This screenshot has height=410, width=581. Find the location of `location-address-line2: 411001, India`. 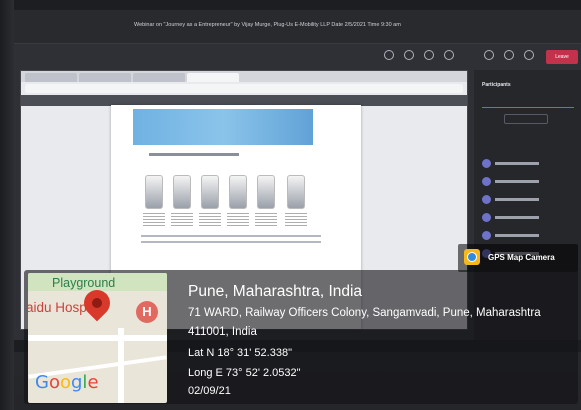

location-address-line2: 411001, India is located at coordinates (222, 332).